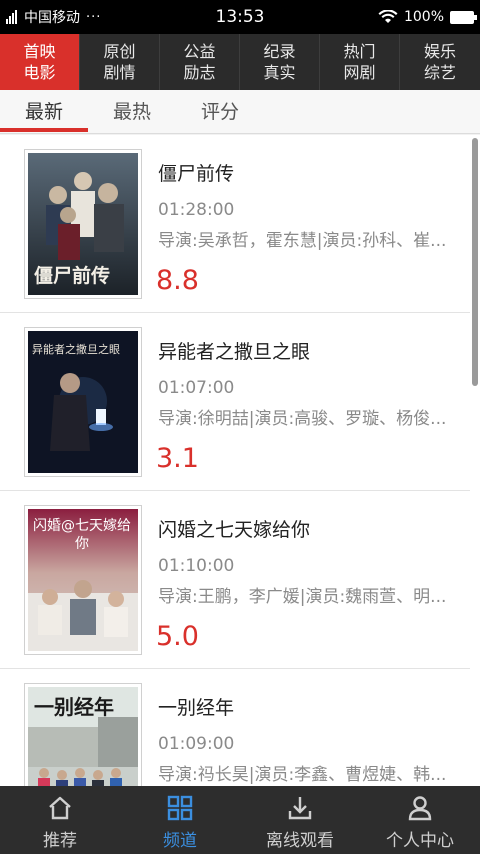 Image resolution: width=480 pixels, height=854 pixels. I want to click on nav-profile: 个人中心, so click(420, 820).